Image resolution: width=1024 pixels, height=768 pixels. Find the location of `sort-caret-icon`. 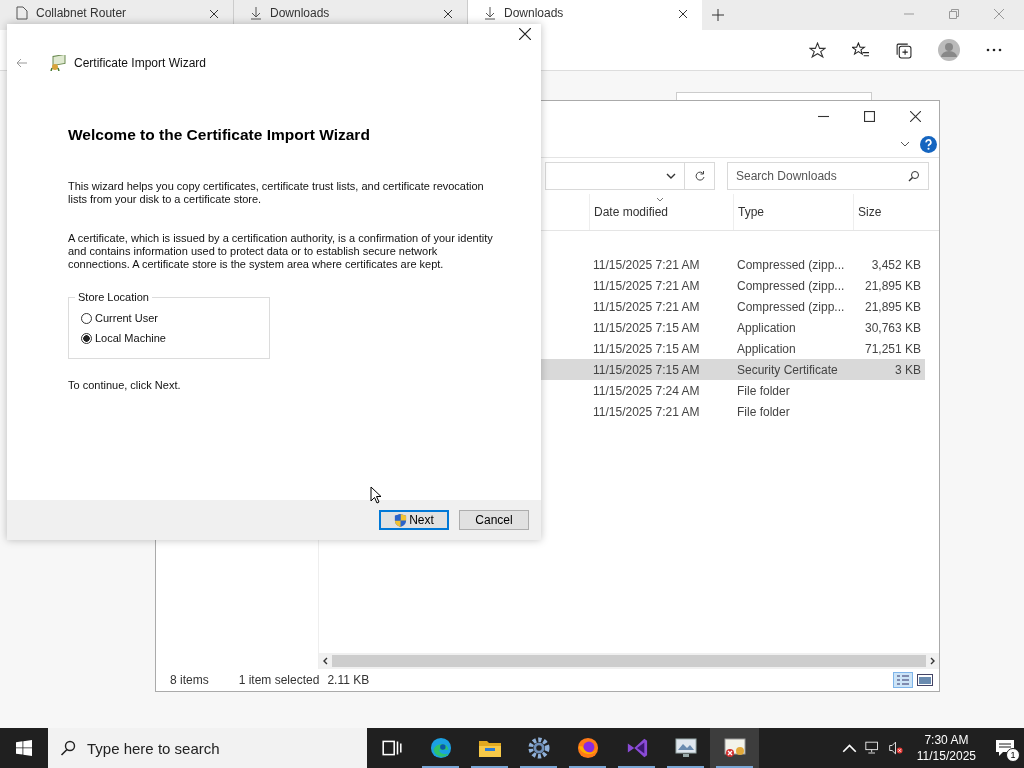

sort-caret-icon is located at coordinates (660, 199).